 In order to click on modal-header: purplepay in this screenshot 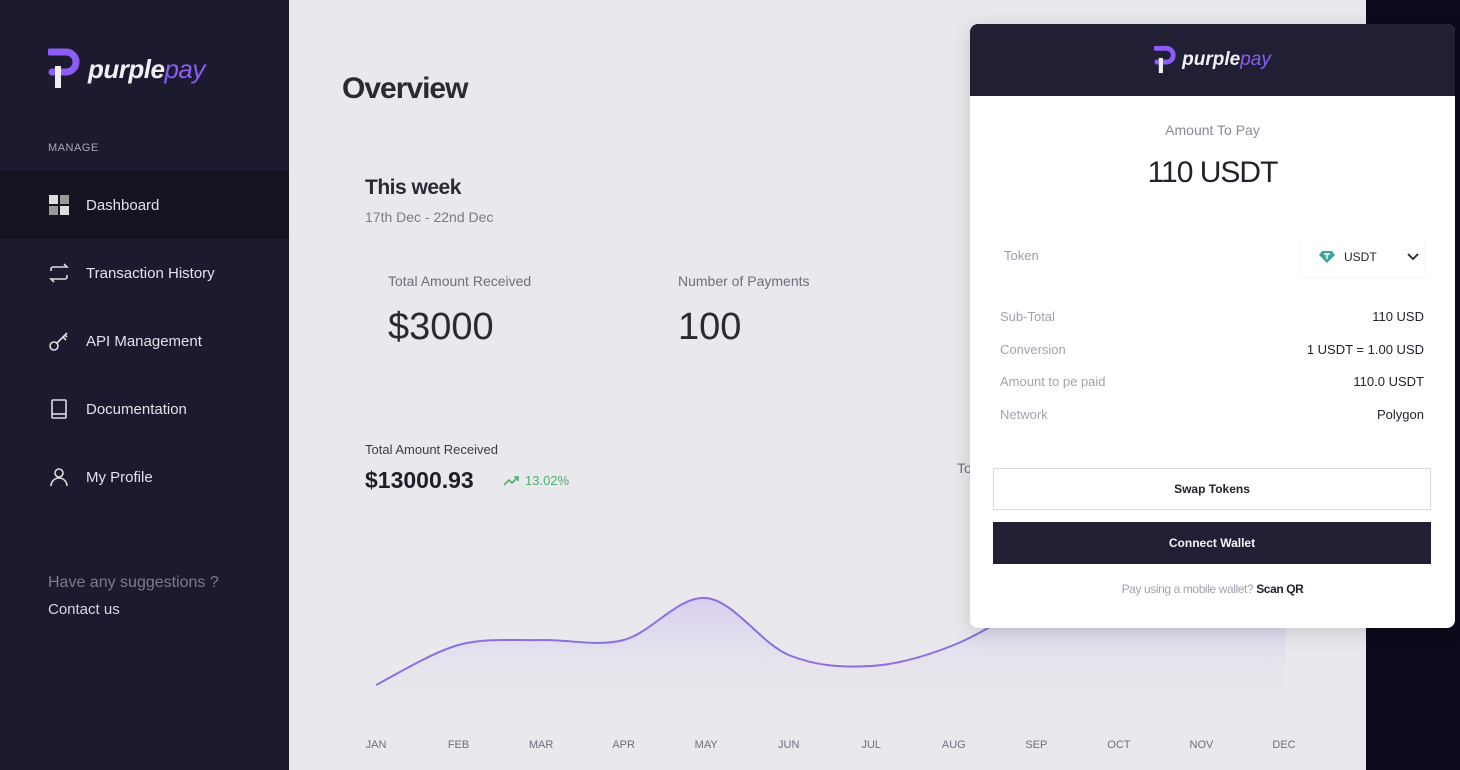, I will do `click(1212, 60)`.